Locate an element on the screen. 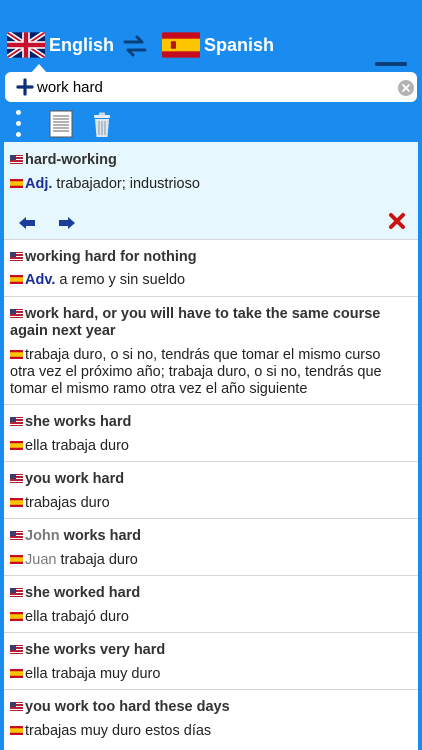 This screenshot has height=750, width=422. entry-english: she works hard is located at coordinates (70, 422).